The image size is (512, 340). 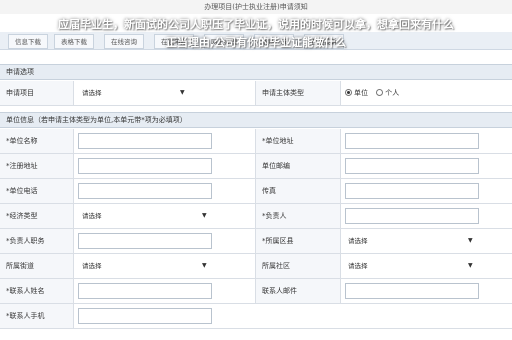 I want to click on apply-row: 申请项目 请选择 ▼ 申请主体类型 单位 个人, so click(x=256, y=93).